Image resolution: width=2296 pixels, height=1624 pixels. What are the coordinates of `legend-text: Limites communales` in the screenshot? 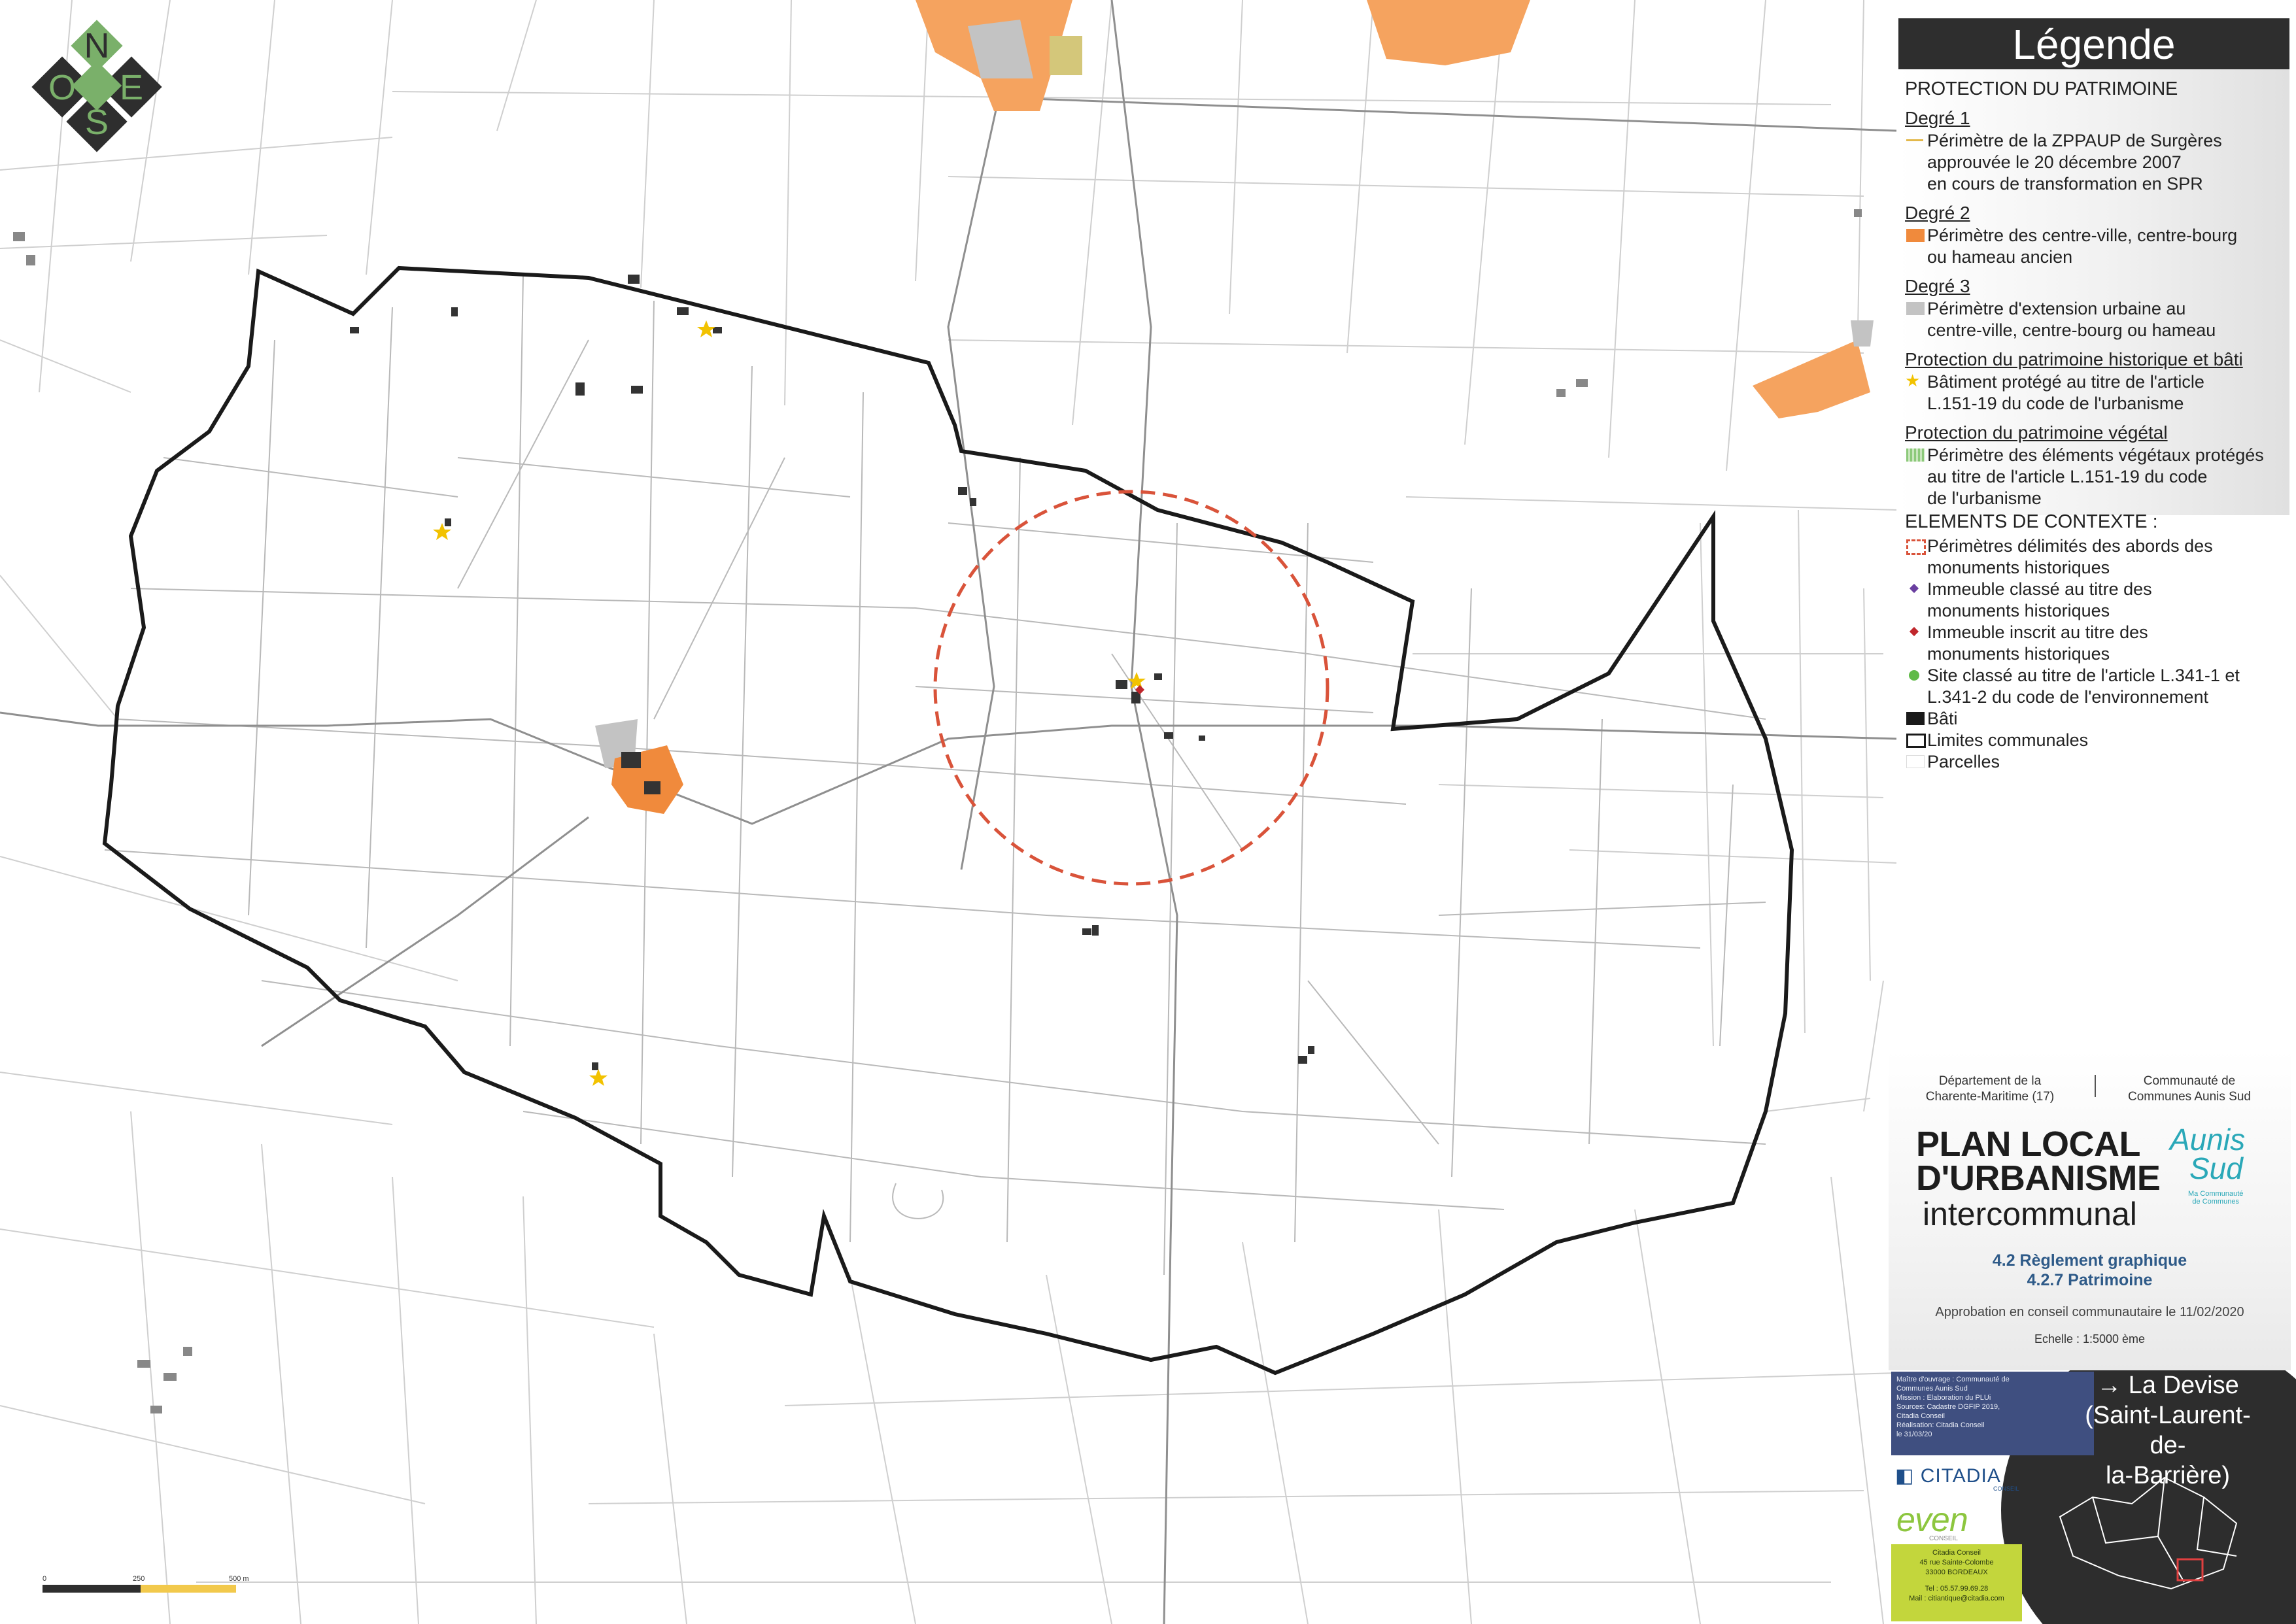 It's located at (2008, 740).